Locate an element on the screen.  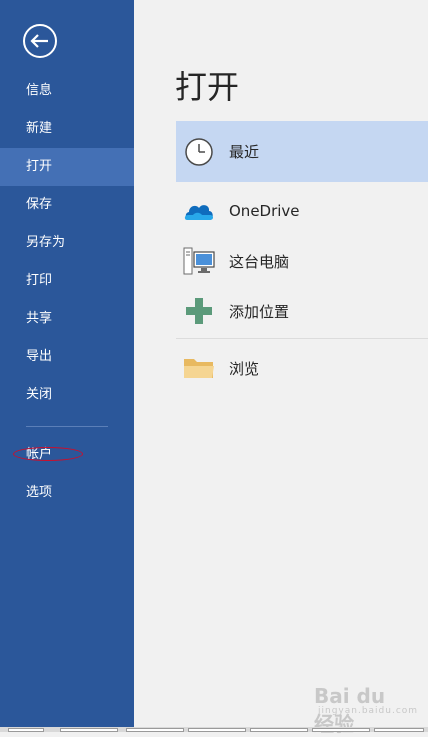
locations-separator is located at coordinates (302, 338).